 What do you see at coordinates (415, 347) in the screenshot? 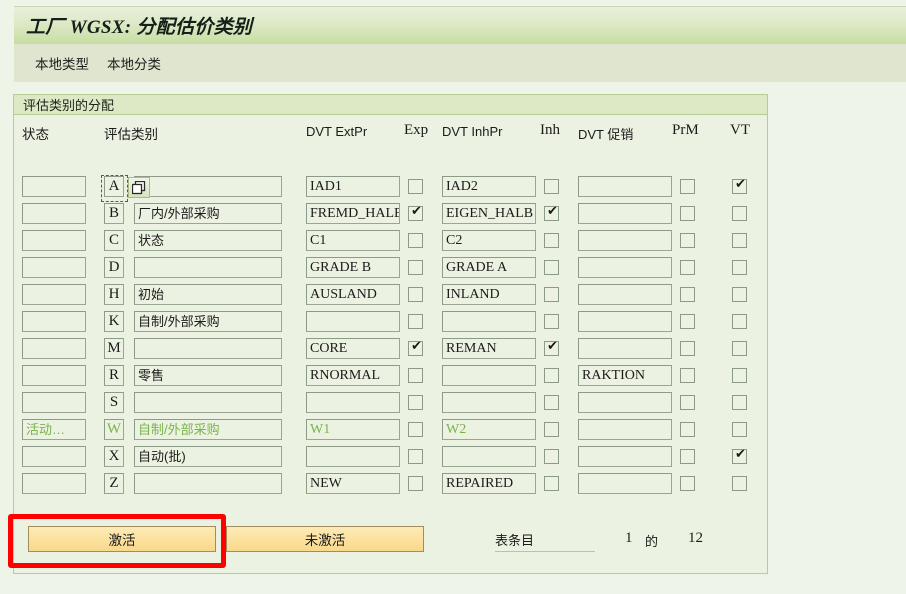
I see `exp-checkbox-row-6: ✔` at bounding box center [415, 347].